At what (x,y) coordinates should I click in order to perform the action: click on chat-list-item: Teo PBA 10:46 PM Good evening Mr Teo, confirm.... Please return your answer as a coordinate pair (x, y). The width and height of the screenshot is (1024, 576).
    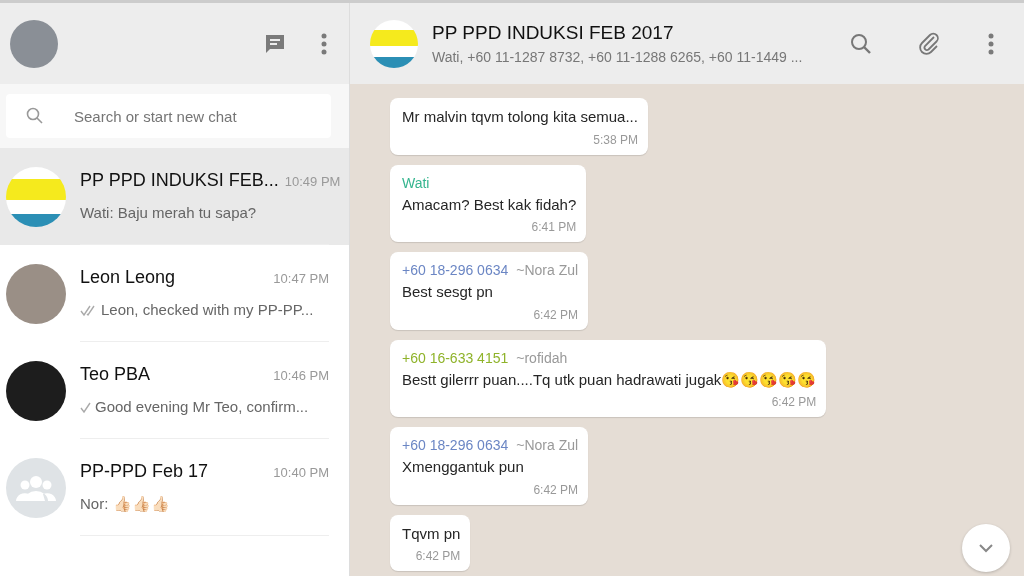
    Looking at the image, I should click on (174, 390).